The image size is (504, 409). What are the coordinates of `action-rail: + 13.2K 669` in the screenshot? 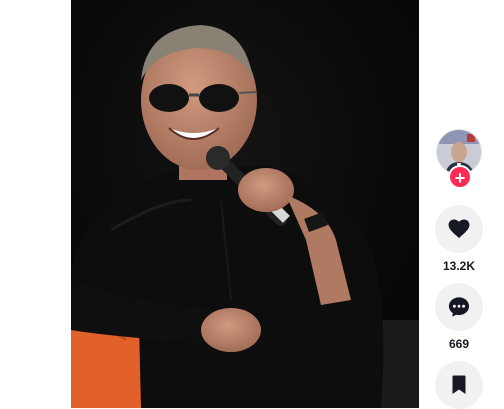 It's located at (459, 204).